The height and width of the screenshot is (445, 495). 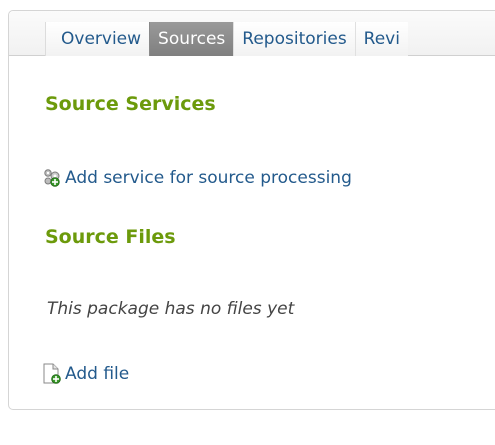 What do you see at coordinates (97, 39) in the screenshot?
I see `tab-overview: Overview` at bounding box center [97, 39].